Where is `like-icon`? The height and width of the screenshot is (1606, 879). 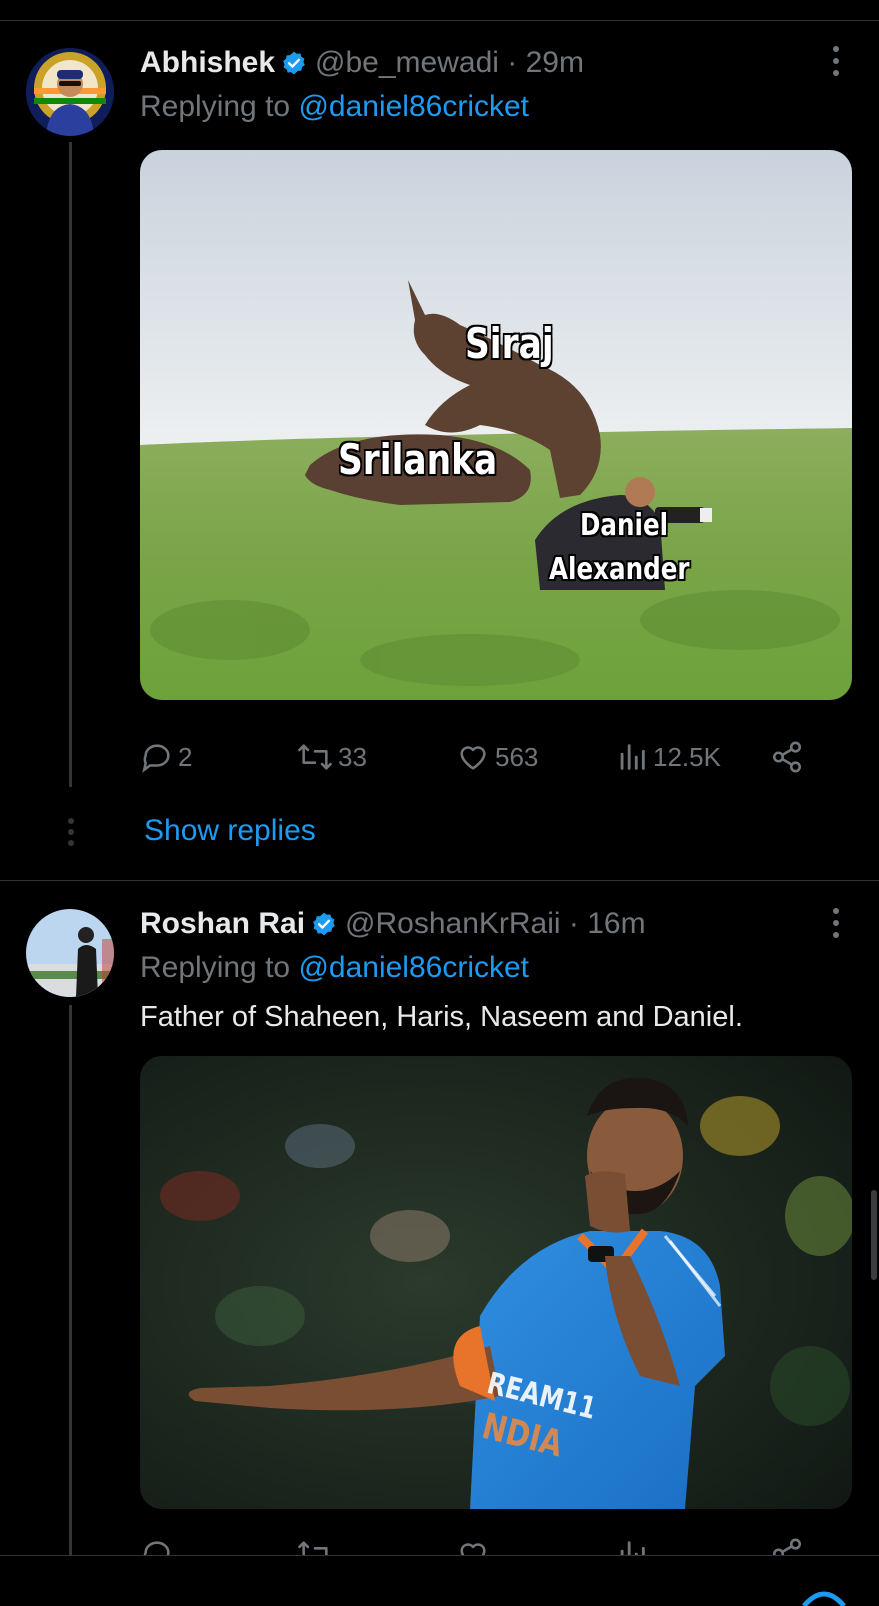 like-icon is located at coordinates (473, 758).